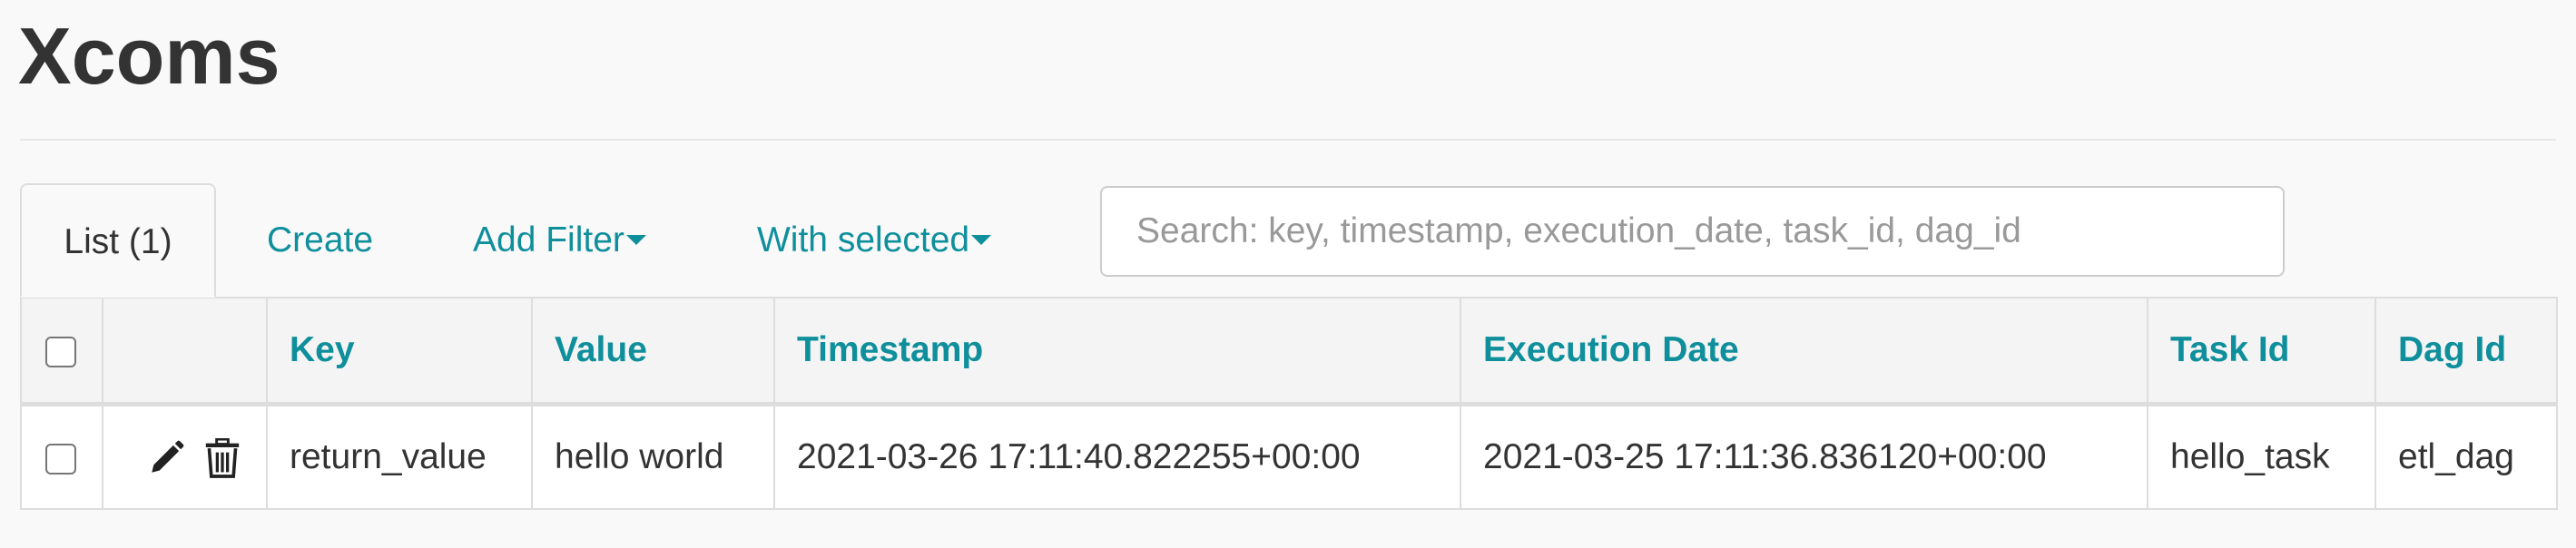  I want to click on select-all-checkbox, so click(60, 352).